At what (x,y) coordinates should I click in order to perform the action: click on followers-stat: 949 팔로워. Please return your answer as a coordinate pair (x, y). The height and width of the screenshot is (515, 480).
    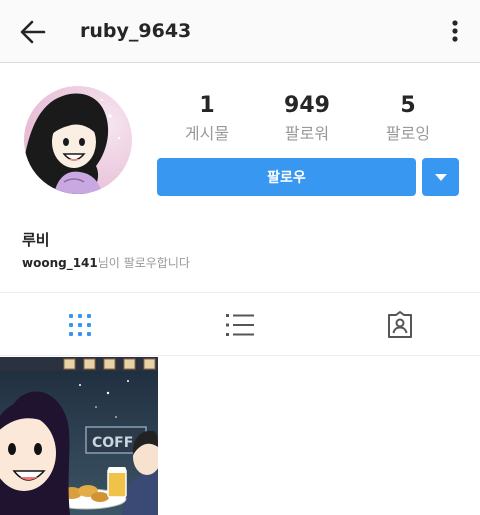
    Looking at the image, I should click on (307, 119).